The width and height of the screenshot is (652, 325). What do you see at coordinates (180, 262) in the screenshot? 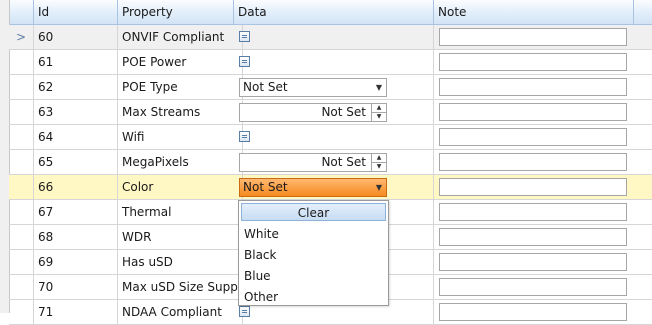
I see `cell-property: Has uSD` at bounding box center [180, 262].